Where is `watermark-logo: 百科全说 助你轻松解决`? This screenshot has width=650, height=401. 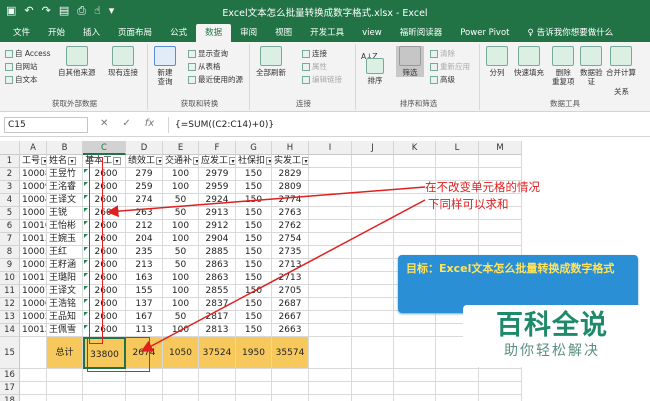 watermark-logo: 百科全说 助你轻松解决 is located at coordinates (552, 336).